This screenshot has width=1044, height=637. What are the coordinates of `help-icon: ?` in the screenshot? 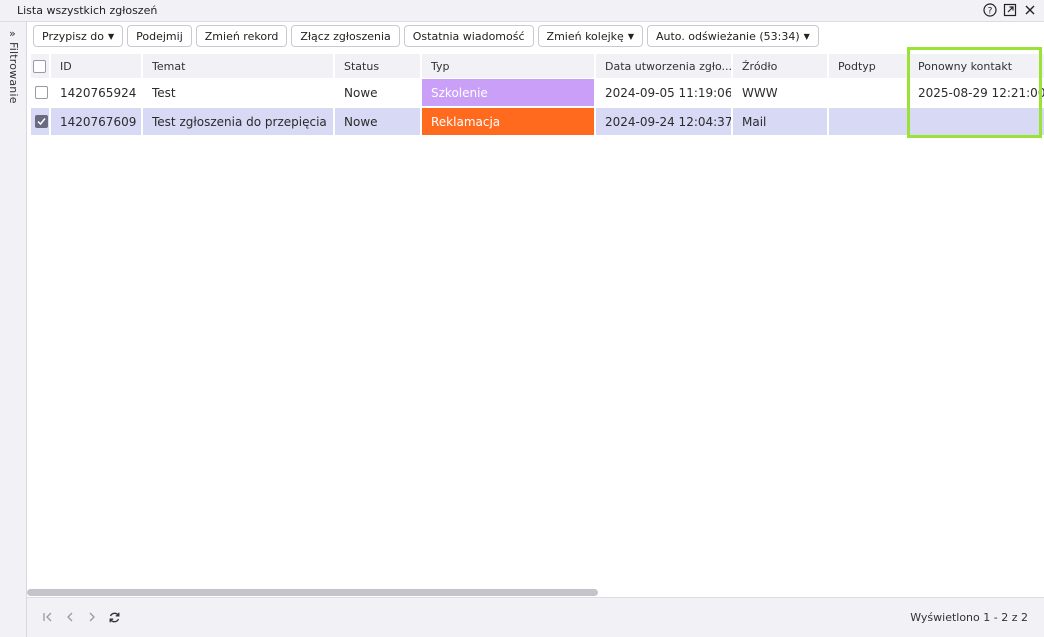 It's located at (990, 10).